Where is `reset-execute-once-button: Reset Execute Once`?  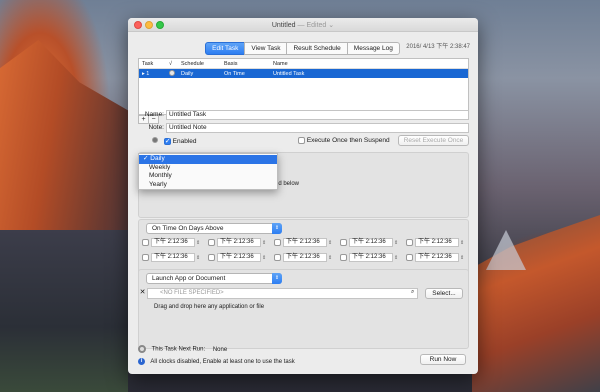 reset-execute-once-button: Reset Execute Once is located at coordinates (433, 140).